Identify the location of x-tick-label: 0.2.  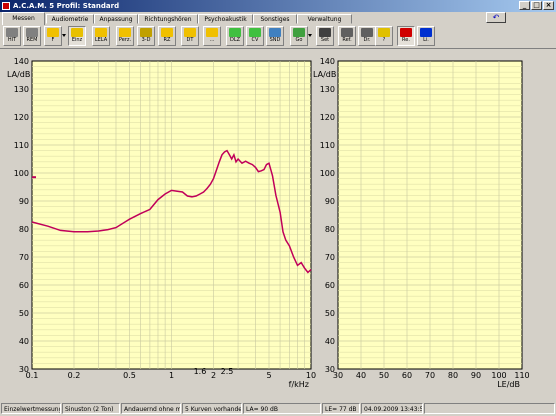
(74, 375).